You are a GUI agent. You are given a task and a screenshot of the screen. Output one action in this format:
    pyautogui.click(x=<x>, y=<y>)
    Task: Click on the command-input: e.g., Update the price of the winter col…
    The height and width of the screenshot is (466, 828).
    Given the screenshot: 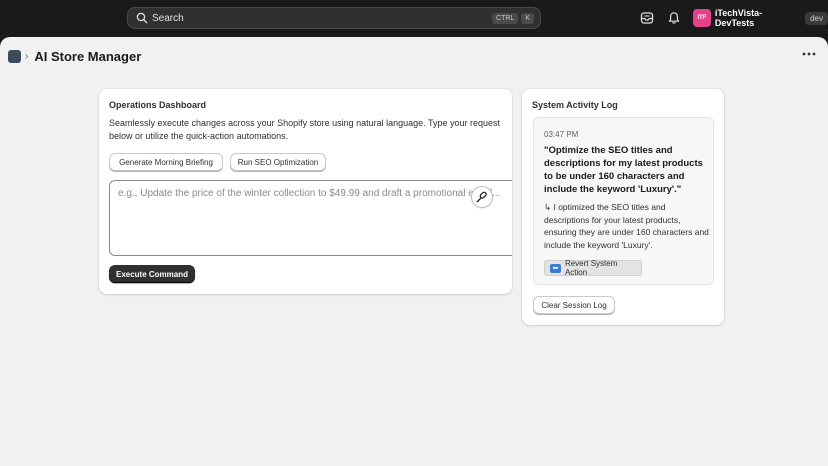 What is the action you would take?
    pyautogui.click(x=310, y=218)
    